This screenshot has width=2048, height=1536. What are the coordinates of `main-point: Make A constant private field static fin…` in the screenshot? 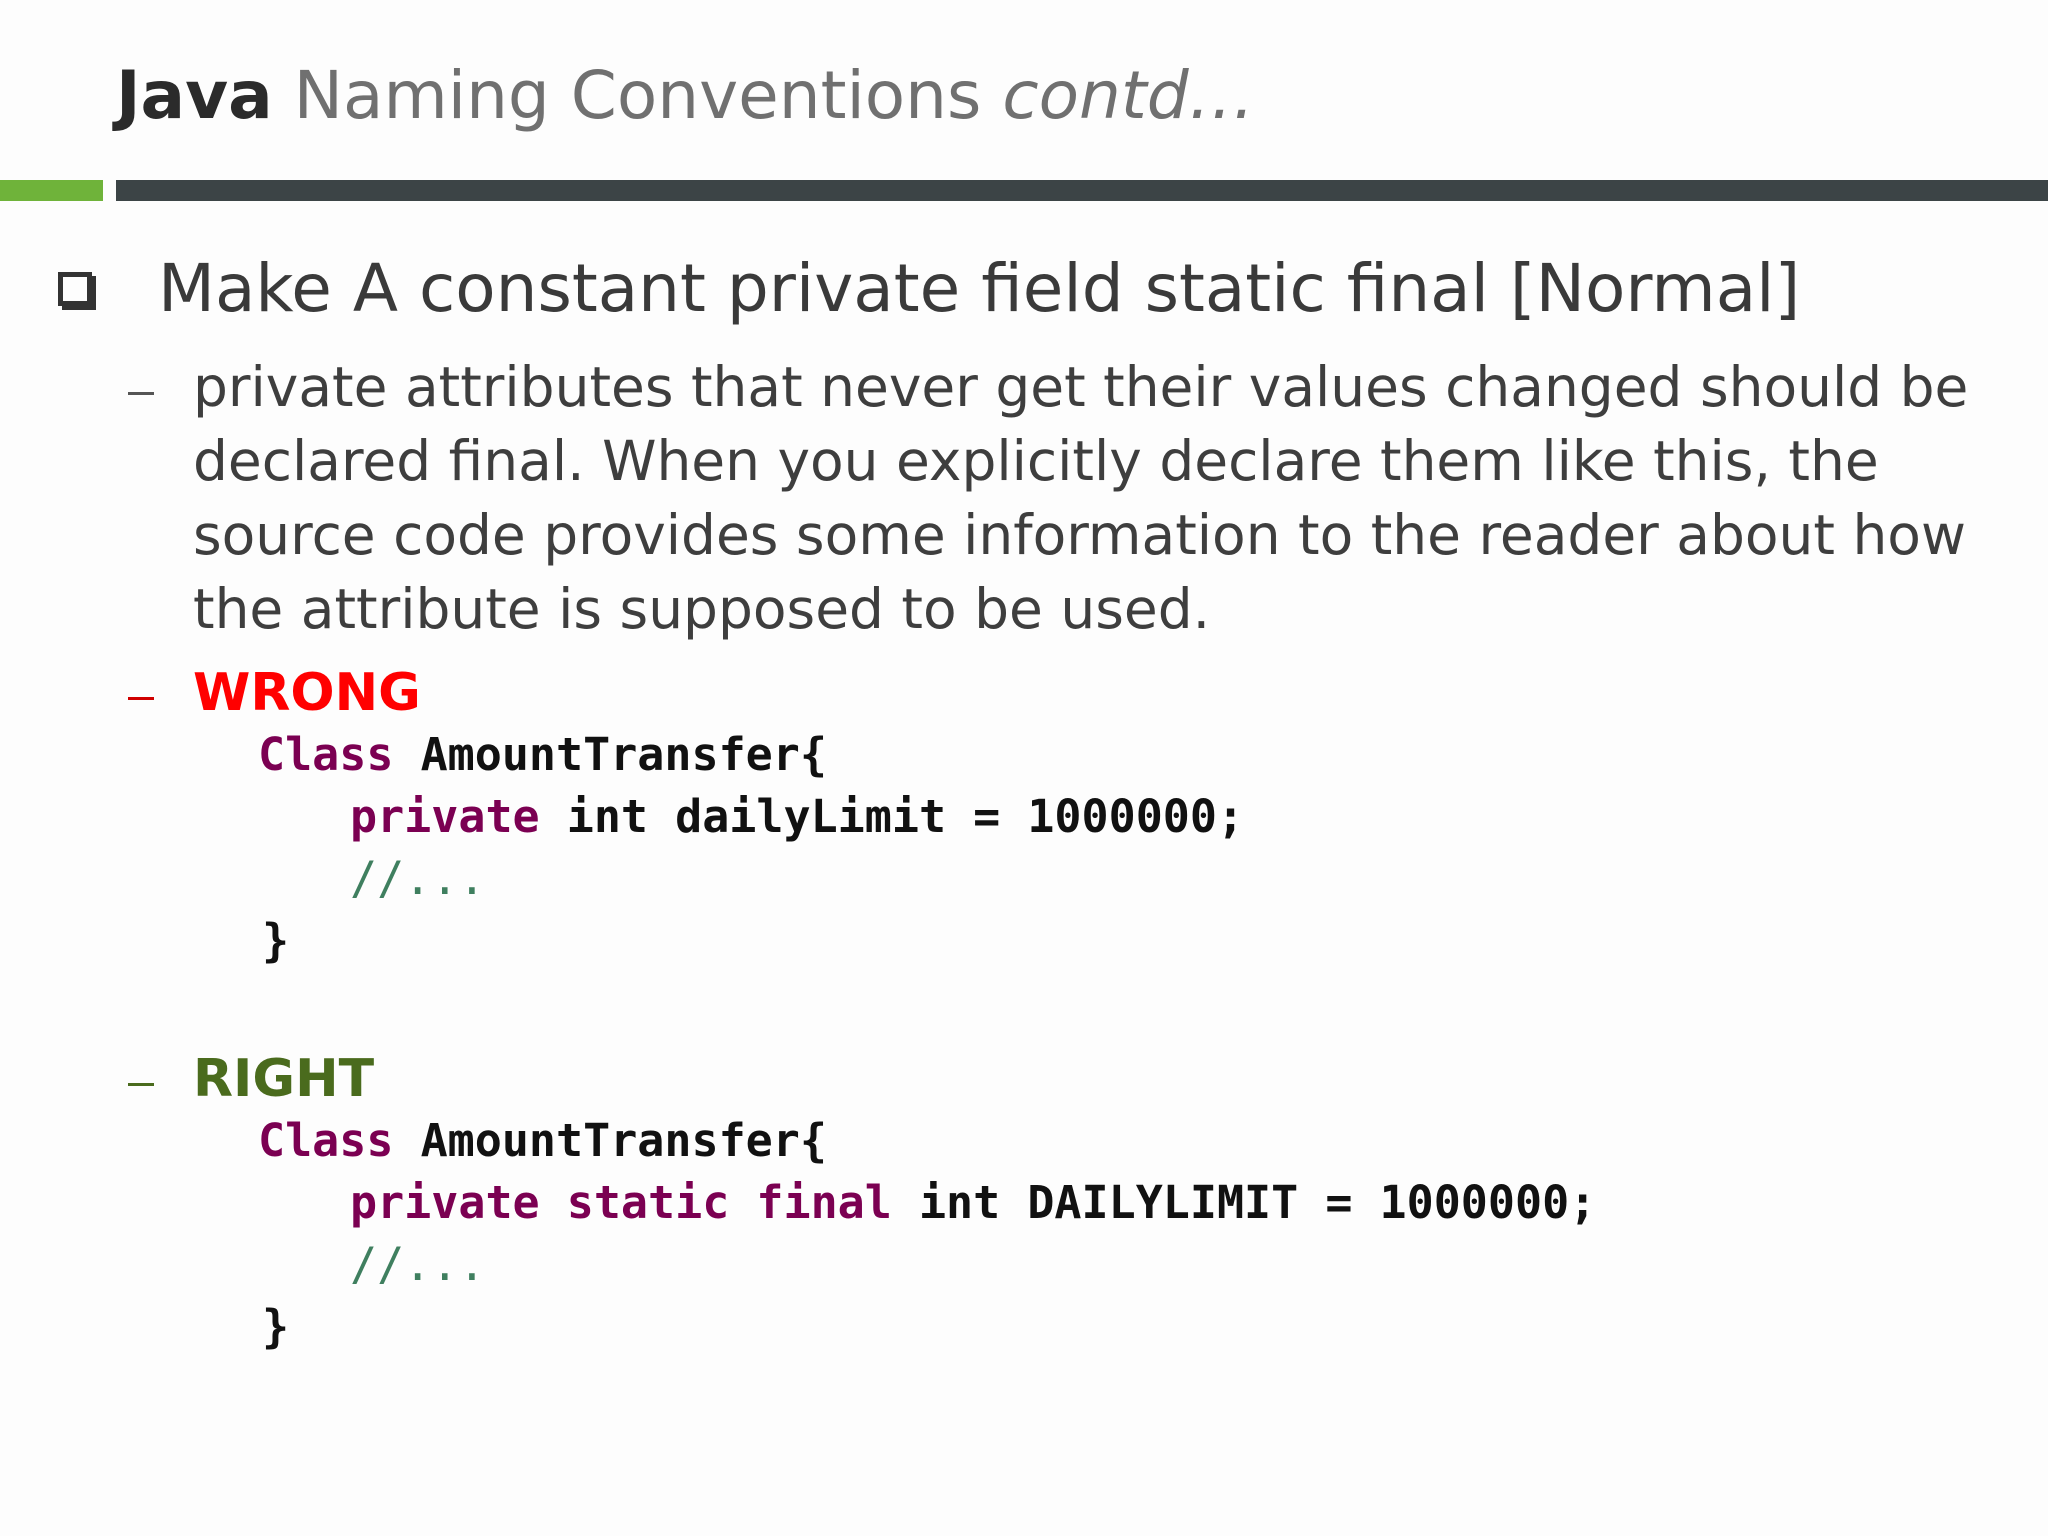 It's located at (979, 288).